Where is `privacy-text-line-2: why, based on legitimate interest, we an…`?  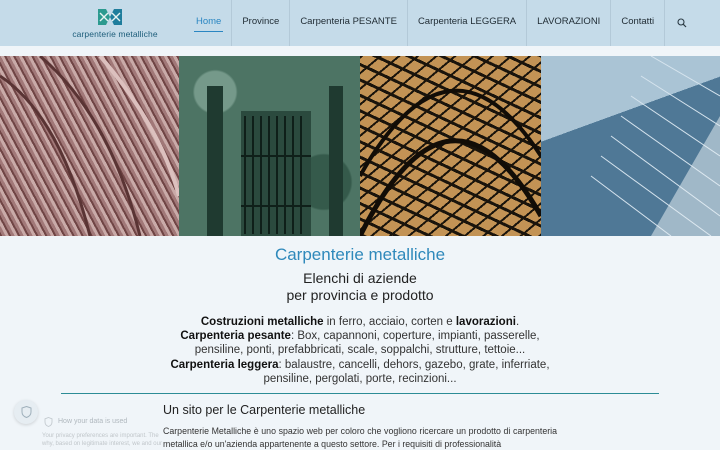 privacy-text-line-2: why, based on legitimate interest, we an… is located at coordinates (102, 444).